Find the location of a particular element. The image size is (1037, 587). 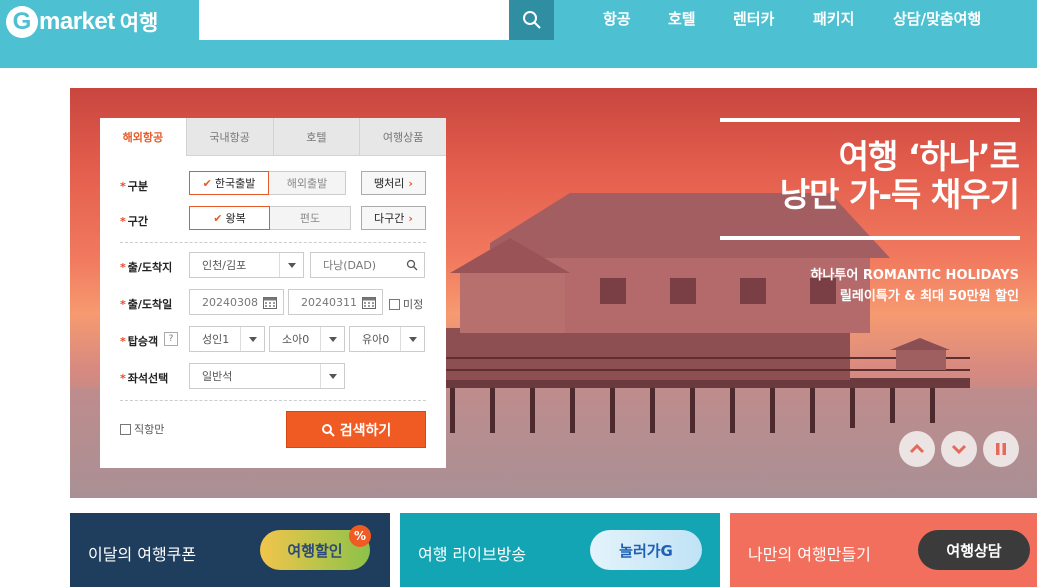

booking-tabs: 해외항공 국내항공 호텔 여행상품 is located at coordinates (273, 137).